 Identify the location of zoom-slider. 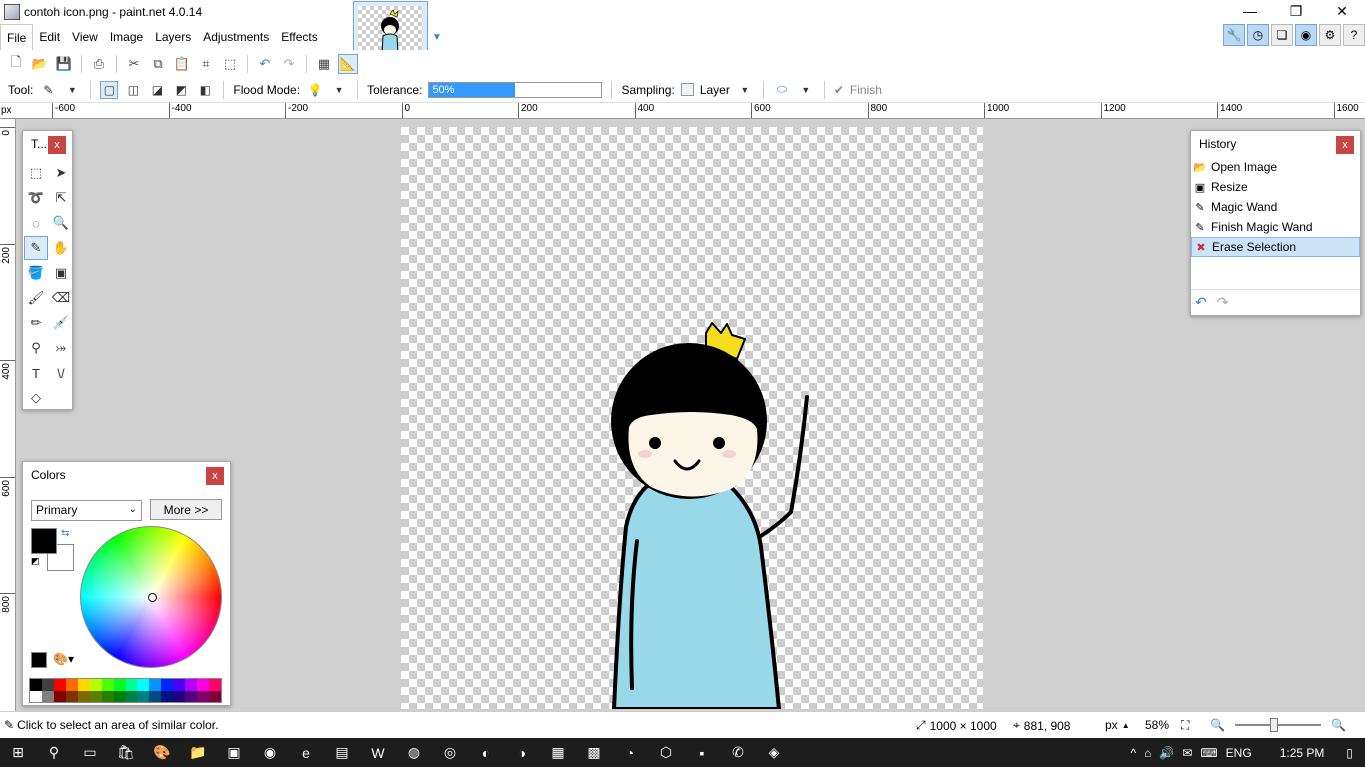
(1278, 725).